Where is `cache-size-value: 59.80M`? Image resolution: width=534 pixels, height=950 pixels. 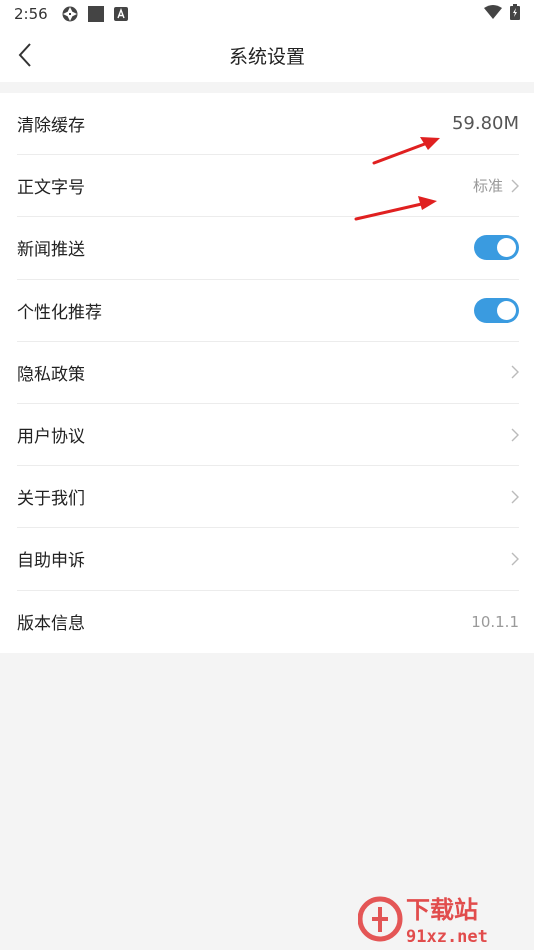
cache-size-value: 59.80M is located at coordinates (485, 124).